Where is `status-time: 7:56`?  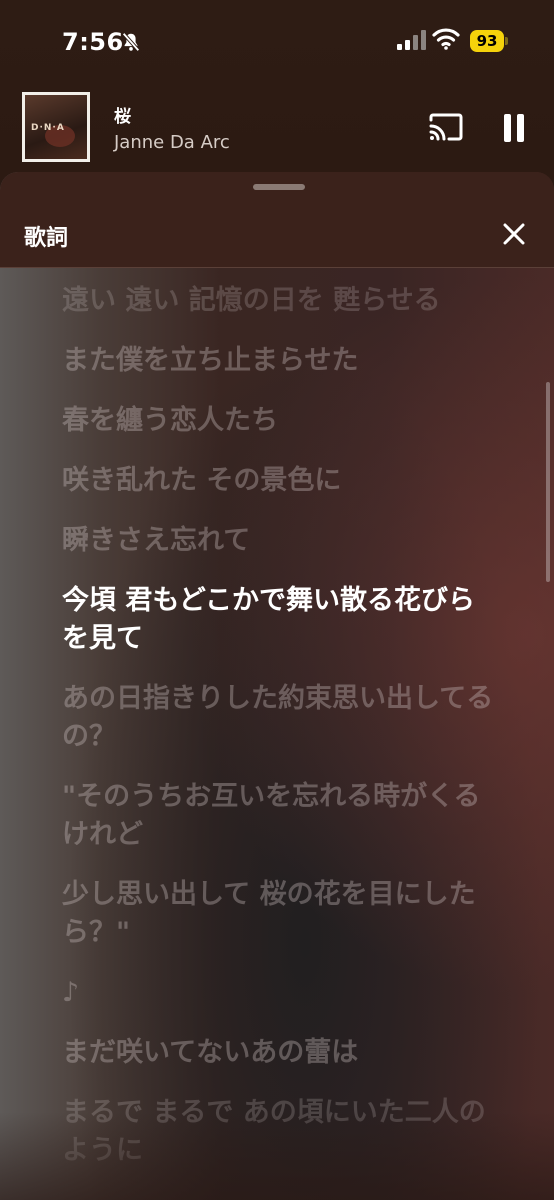
status-time: 7:56 is located at coordinates (93, 42).